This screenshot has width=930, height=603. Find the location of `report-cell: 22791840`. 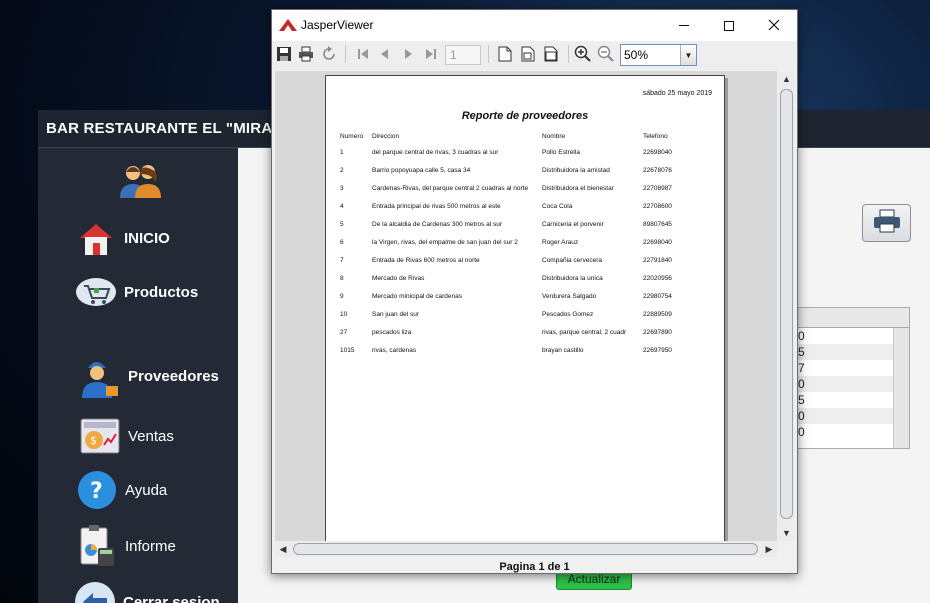

report-cell: 22791840 is located at coordinates (657, 260).